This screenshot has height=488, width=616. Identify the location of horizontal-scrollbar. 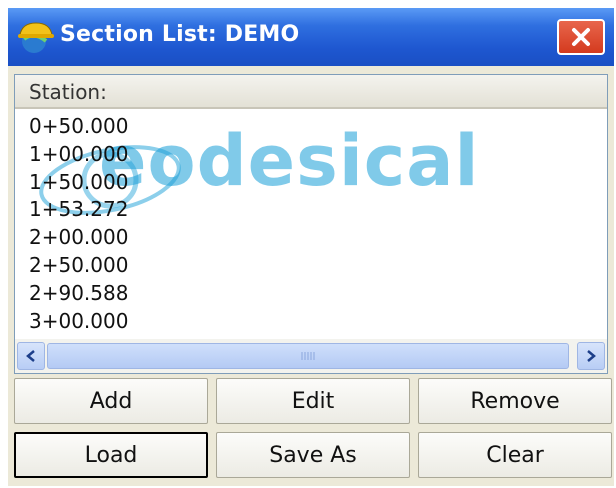
(311, 356).